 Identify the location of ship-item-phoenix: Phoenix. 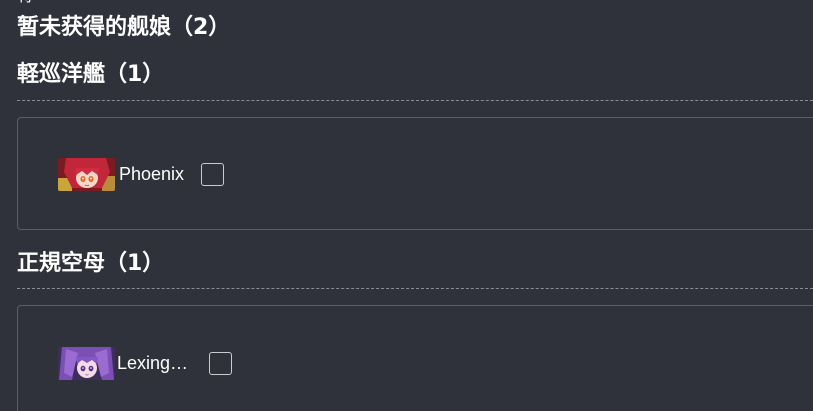
(141, 174).